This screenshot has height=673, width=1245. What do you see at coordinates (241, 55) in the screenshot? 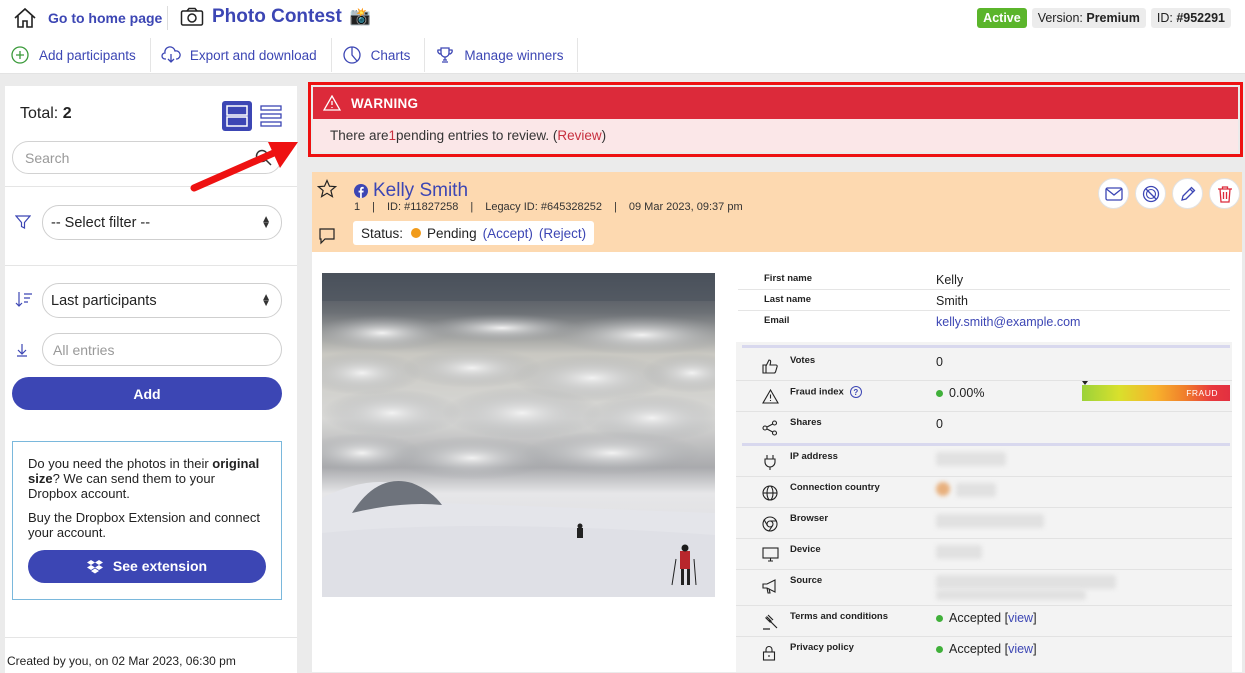
I see `export-download-button: Export and download` at bounding box center [241, 55].